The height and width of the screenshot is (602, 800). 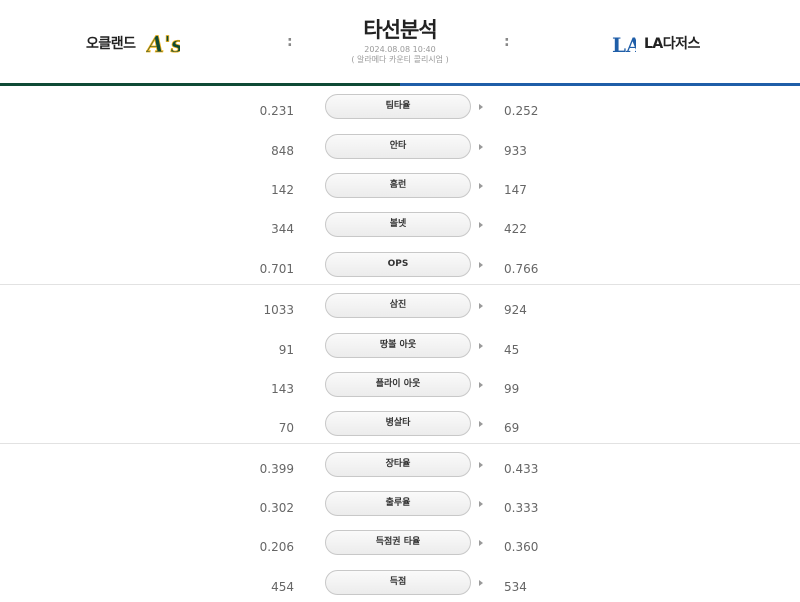 I want to click on page-title: 타선분석, so click(x=400, y=30).